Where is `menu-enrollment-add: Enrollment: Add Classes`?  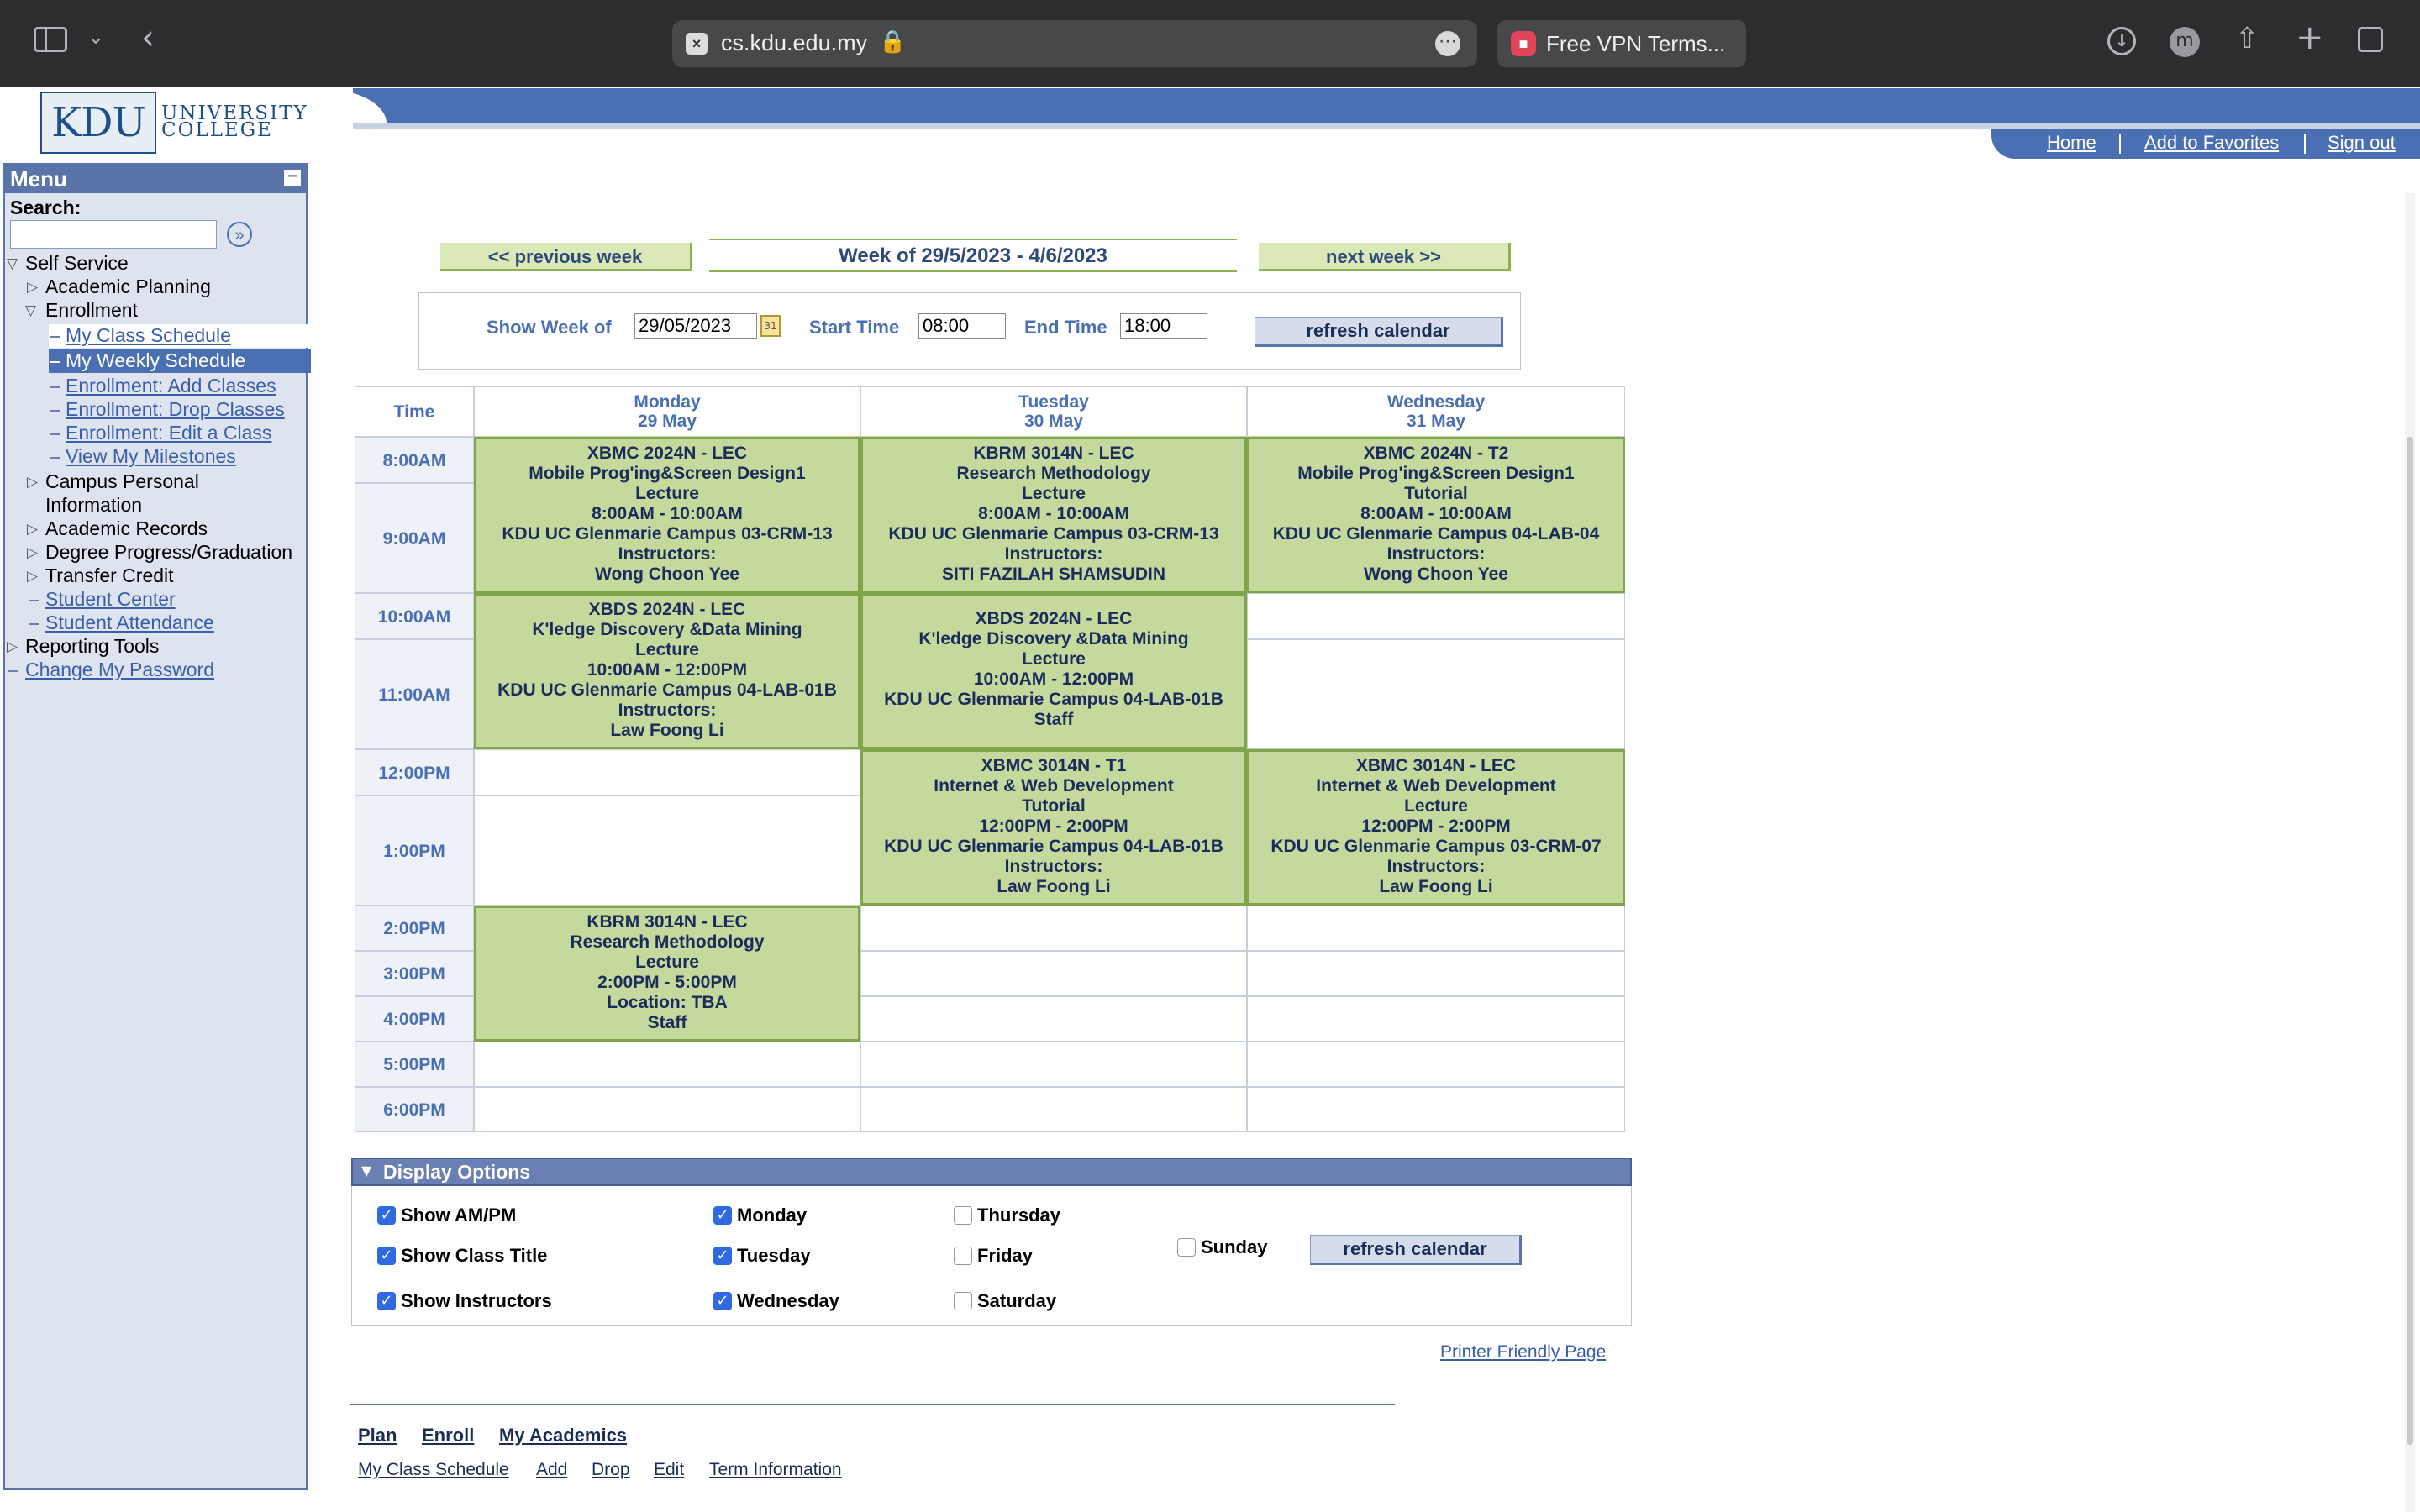 menu-enrollment-add: Enrollment: Add Classes is located at coordinates (171, 386).